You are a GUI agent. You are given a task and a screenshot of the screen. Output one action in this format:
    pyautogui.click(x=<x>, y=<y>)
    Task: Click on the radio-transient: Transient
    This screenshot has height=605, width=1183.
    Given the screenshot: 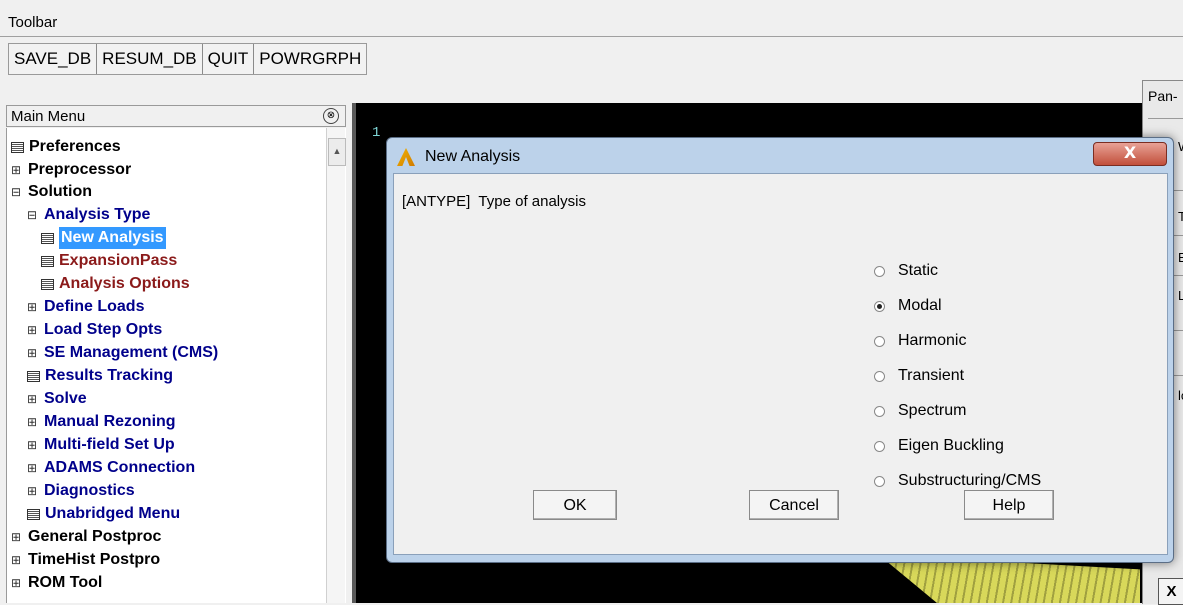 What is the action you would take?
    pyautogui.click(x=919, y=376)
    